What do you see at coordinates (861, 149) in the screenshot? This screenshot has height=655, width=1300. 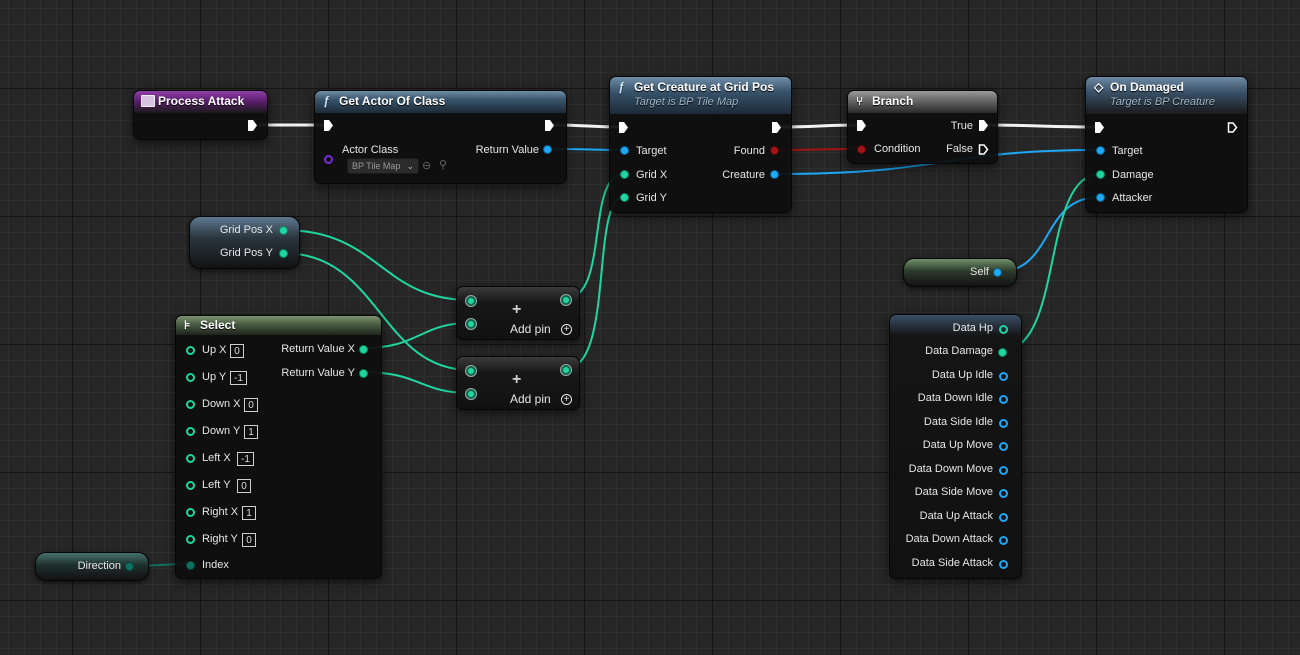 I see `condition-pin` at bounding box center [861, 149].